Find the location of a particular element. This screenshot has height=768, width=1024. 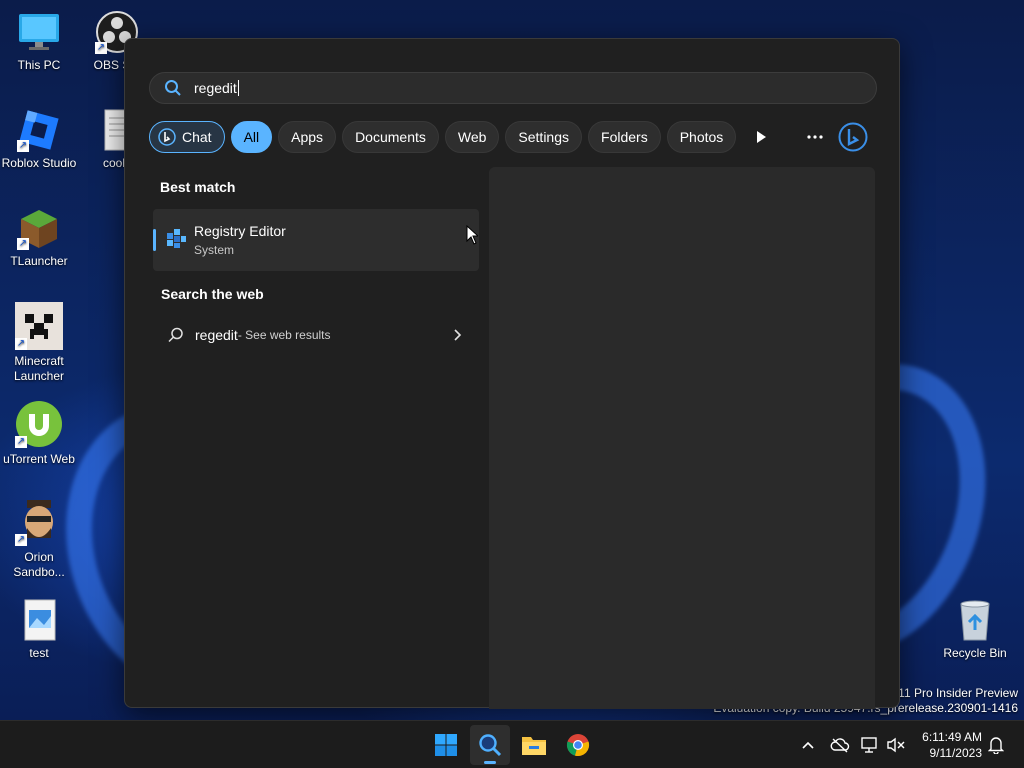

utorrent-icon: ↗ is located at coordinates (39, 424).